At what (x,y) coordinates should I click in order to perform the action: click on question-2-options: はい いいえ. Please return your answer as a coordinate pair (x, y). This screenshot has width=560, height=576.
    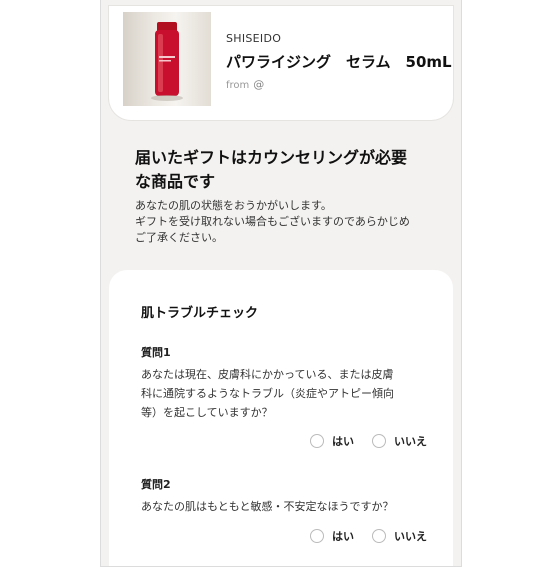
    Looking at the image, I should click on (368, 536).